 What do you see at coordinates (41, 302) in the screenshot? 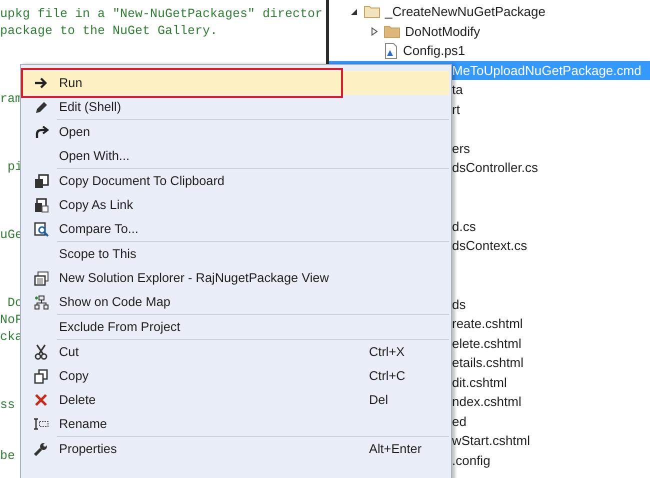
I see `code-map-icon` at bounding box center [41, 302].